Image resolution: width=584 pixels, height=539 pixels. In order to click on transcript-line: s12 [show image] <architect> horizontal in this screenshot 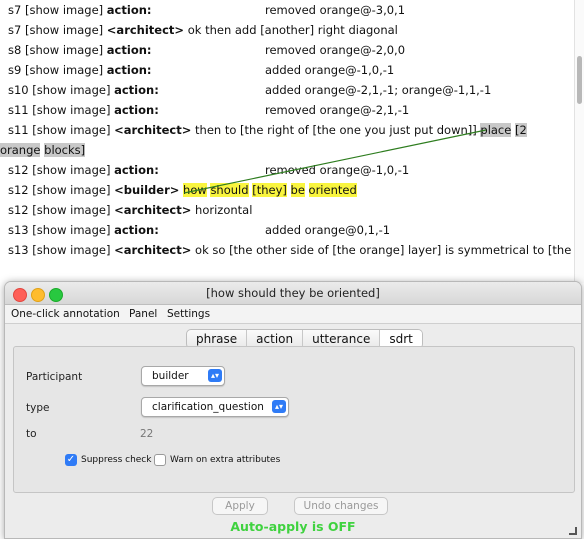, I will do `click(130, 210)`.